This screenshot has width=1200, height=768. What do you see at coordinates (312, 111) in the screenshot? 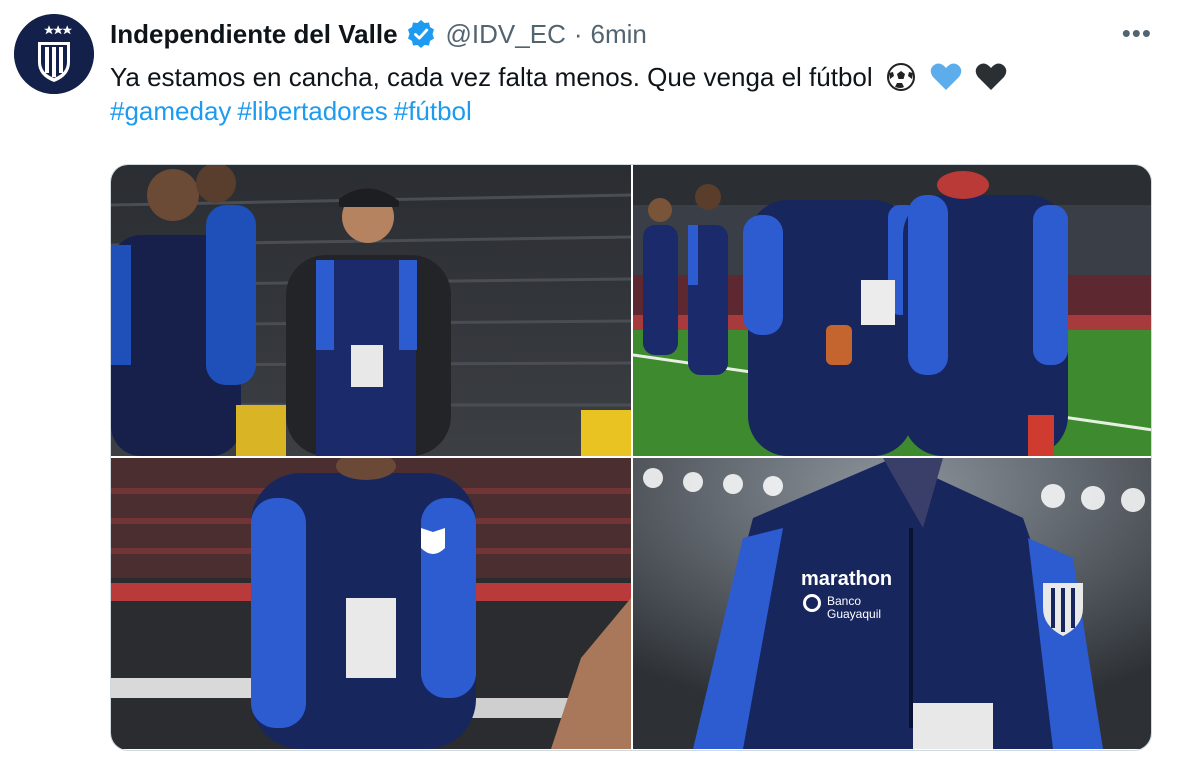
I see `hashtag-libertadores: #libertadores` at bounding box center [312, 111].